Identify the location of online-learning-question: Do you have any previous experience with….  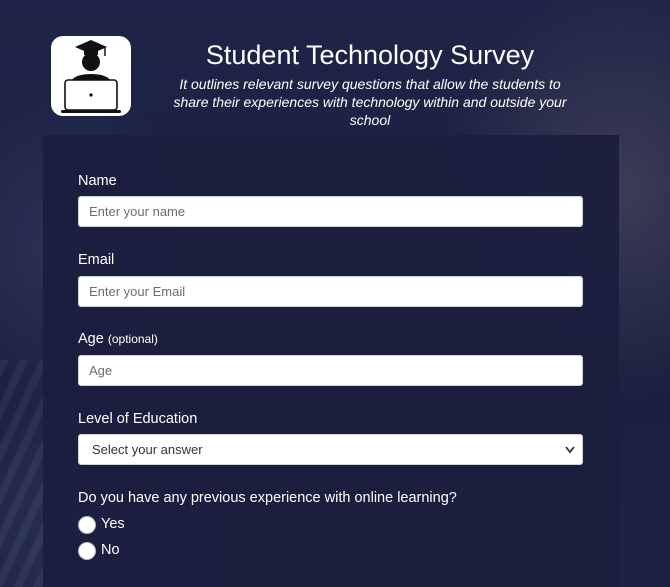
(267, 498).